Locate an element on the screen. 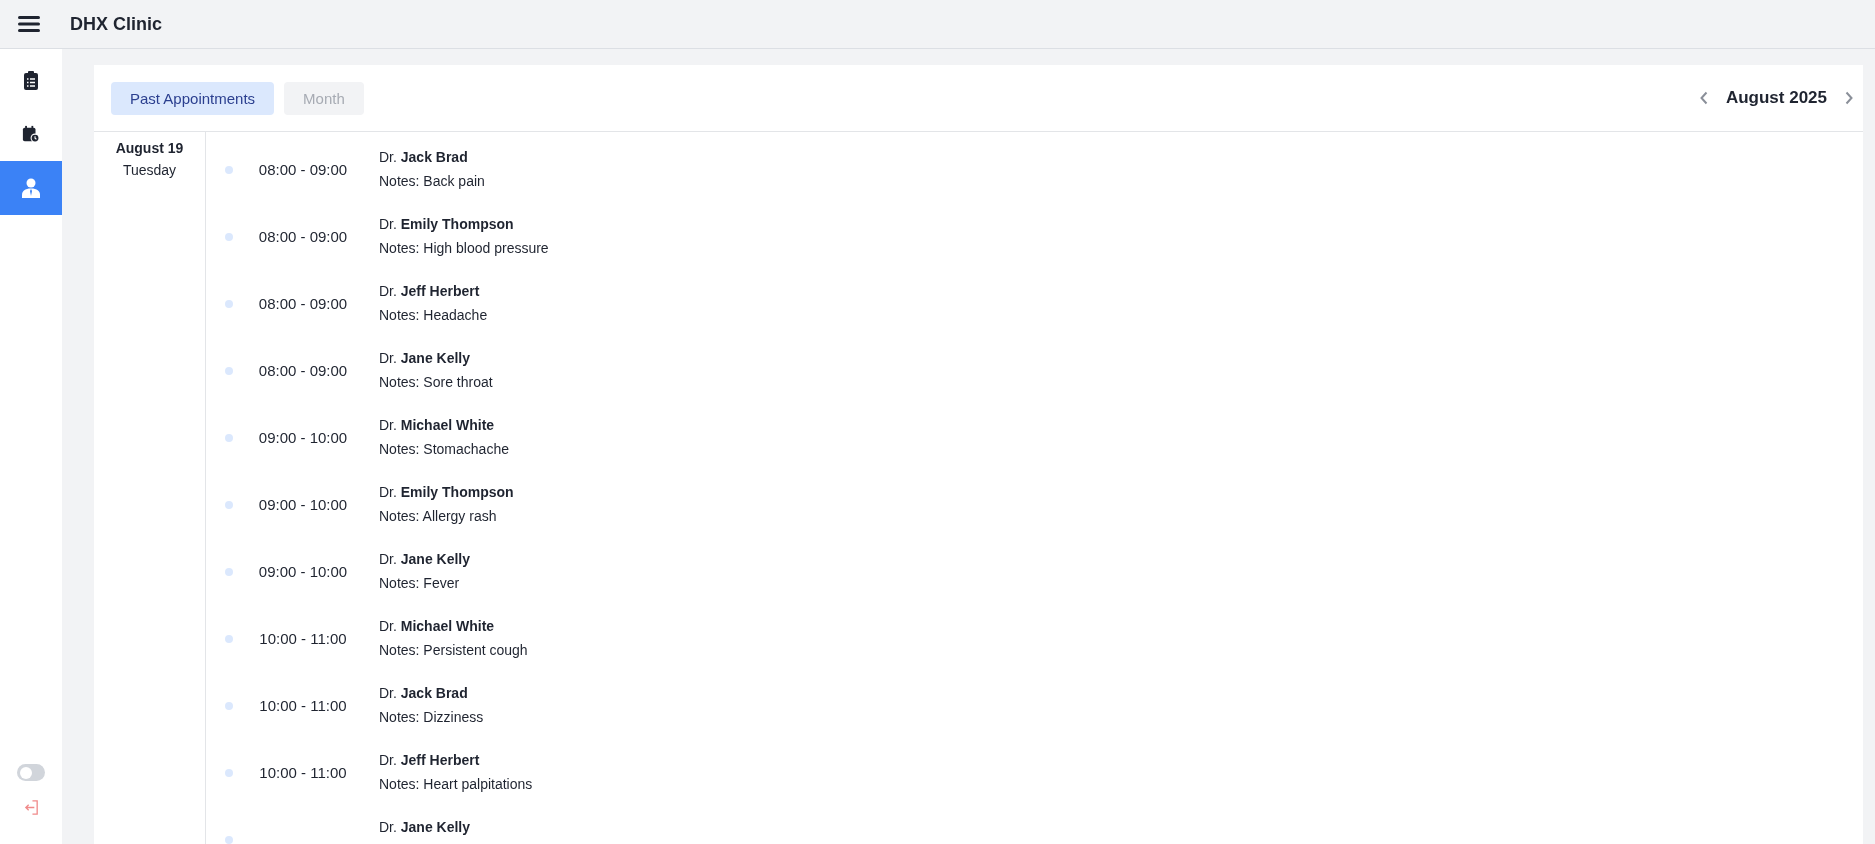 The height and width of the screenshot is (844, 1875). event-notes: Notes: High blood pressure is located at coordinates (464, 248).